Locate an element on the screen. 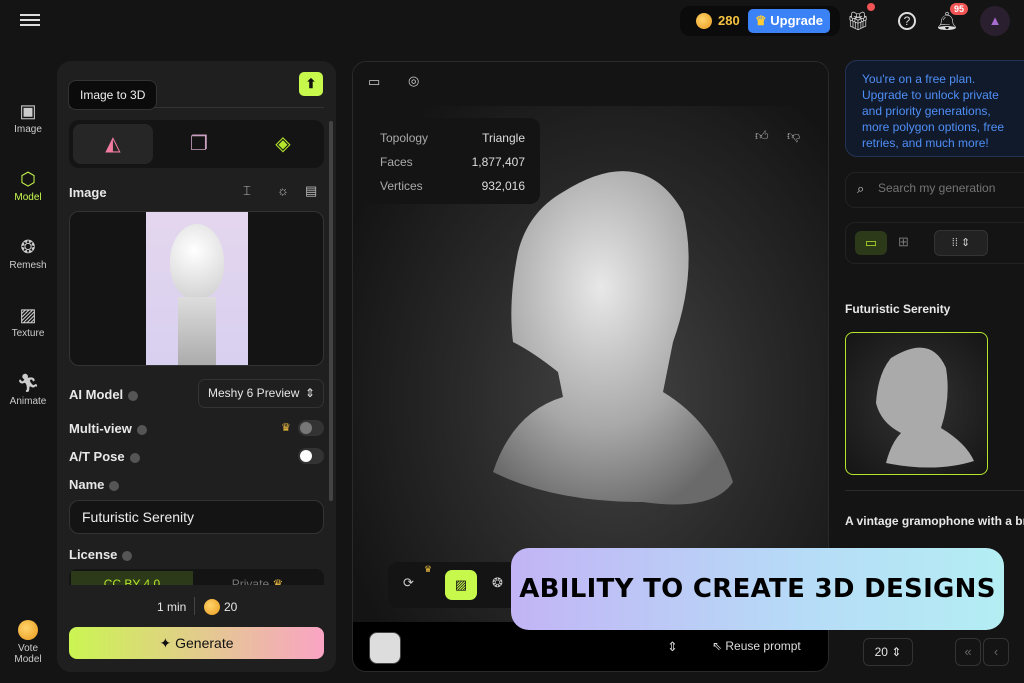  monitor-icon: ▭ is located at coordinates (374, 82).